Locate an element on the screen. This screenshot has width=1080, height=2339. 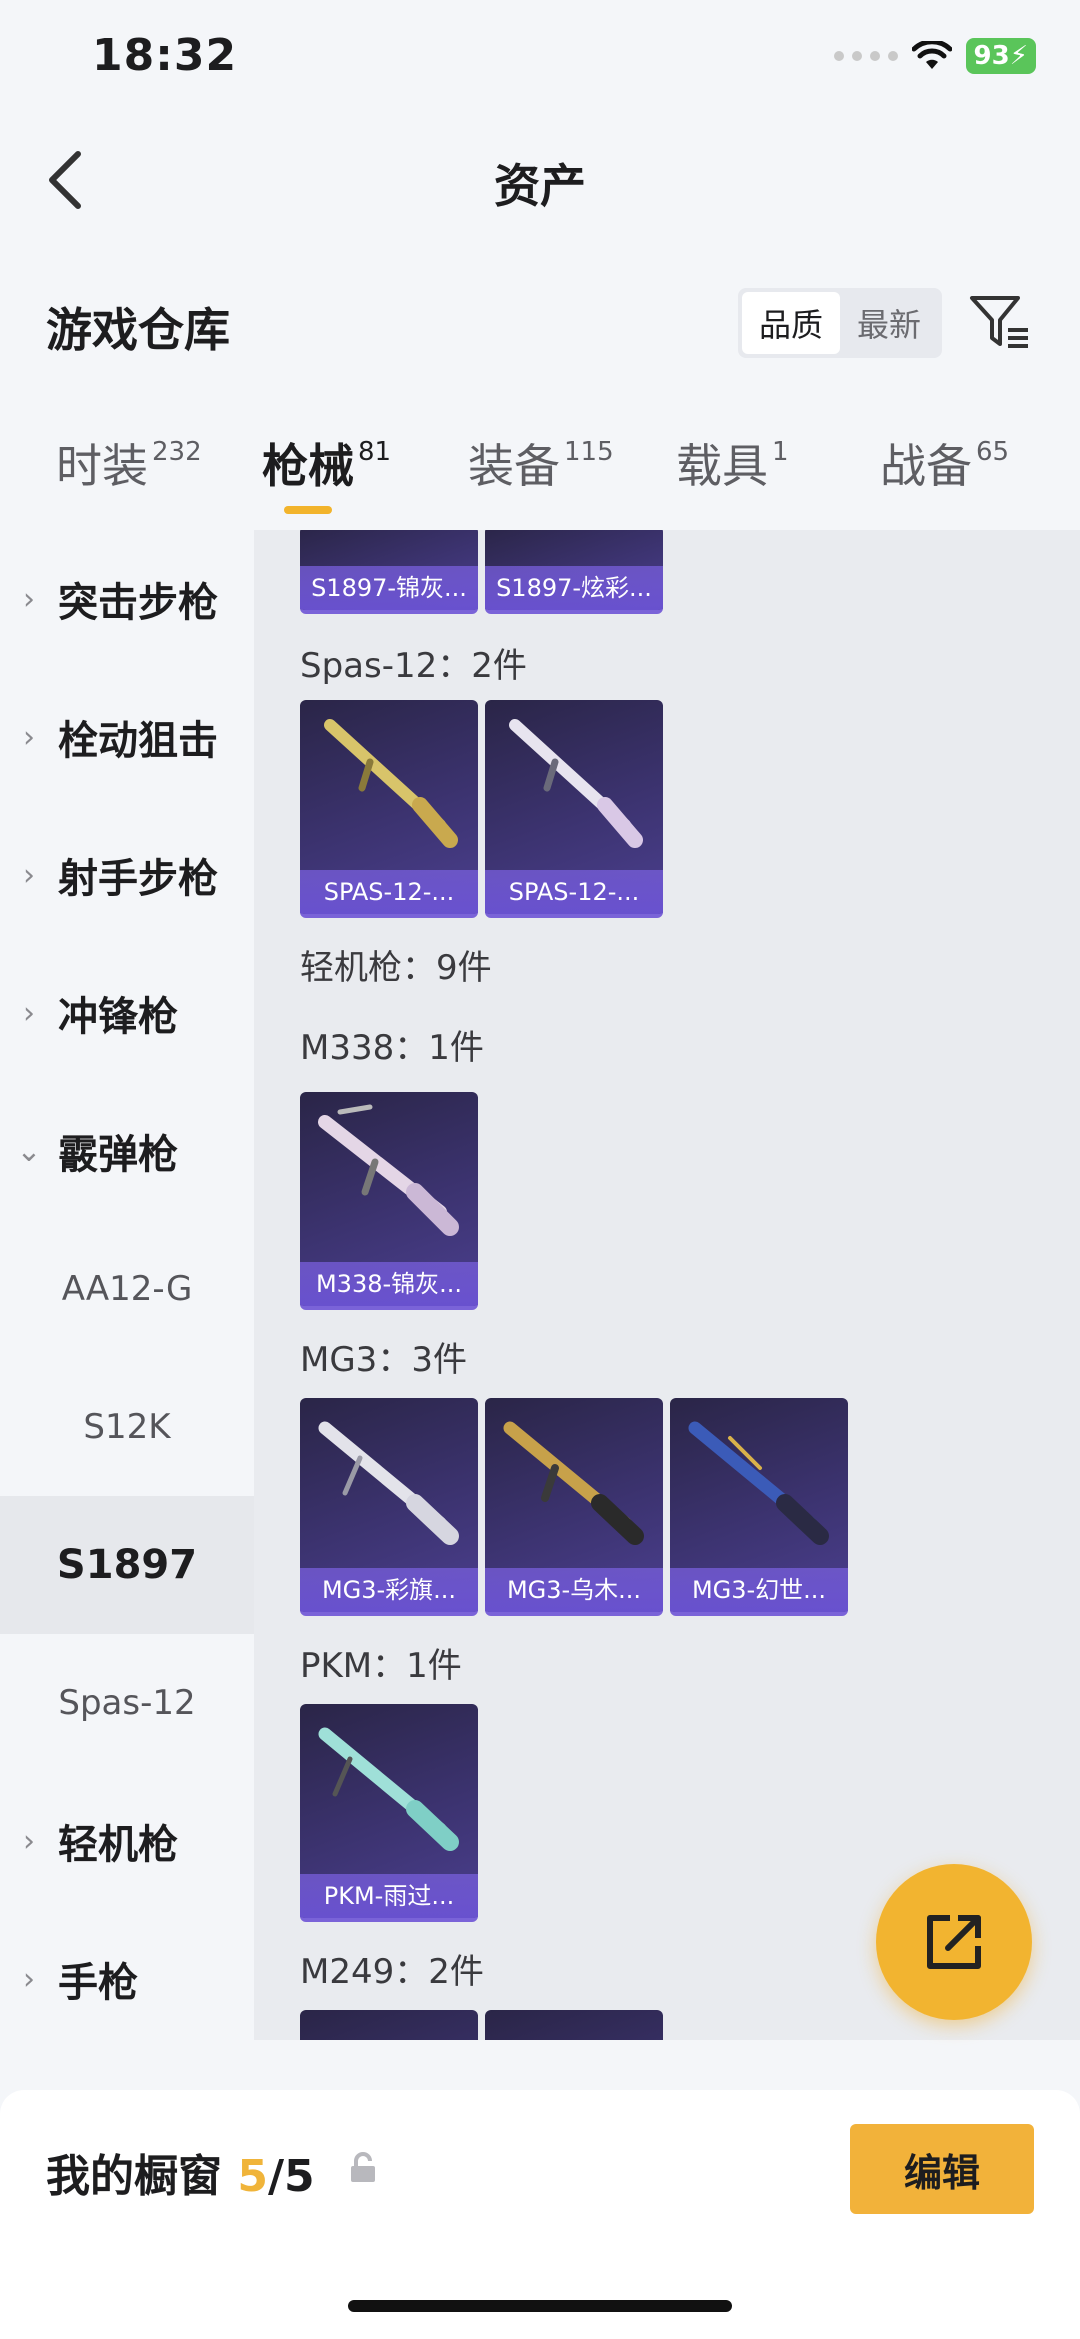
sidebar-item-assault-rifle: › 突击步枪 is located at coordinates (127, 599).